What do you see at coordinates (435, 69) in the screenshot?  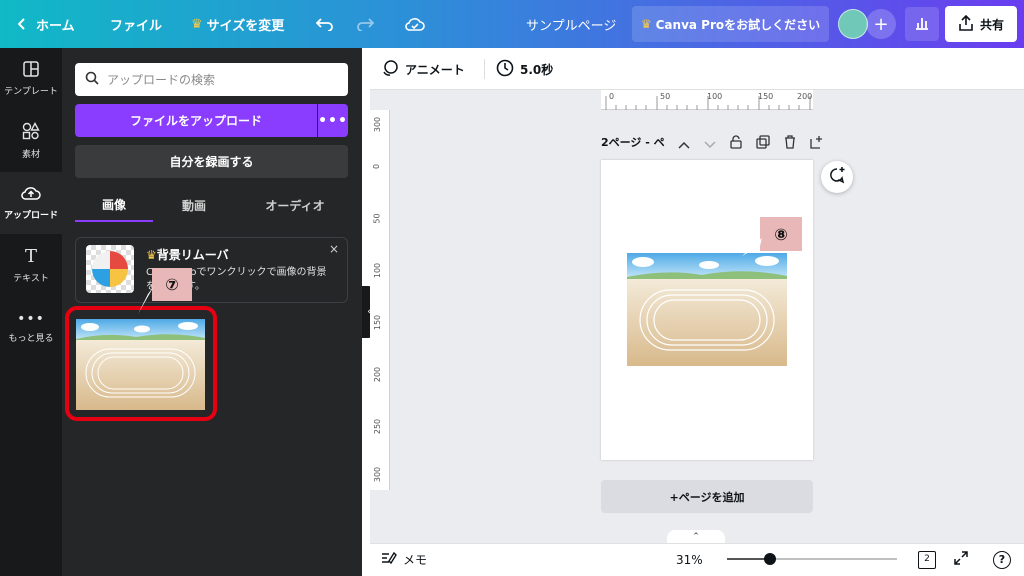 I see `animate-label: アニメート` at bounding box center [435, 69].